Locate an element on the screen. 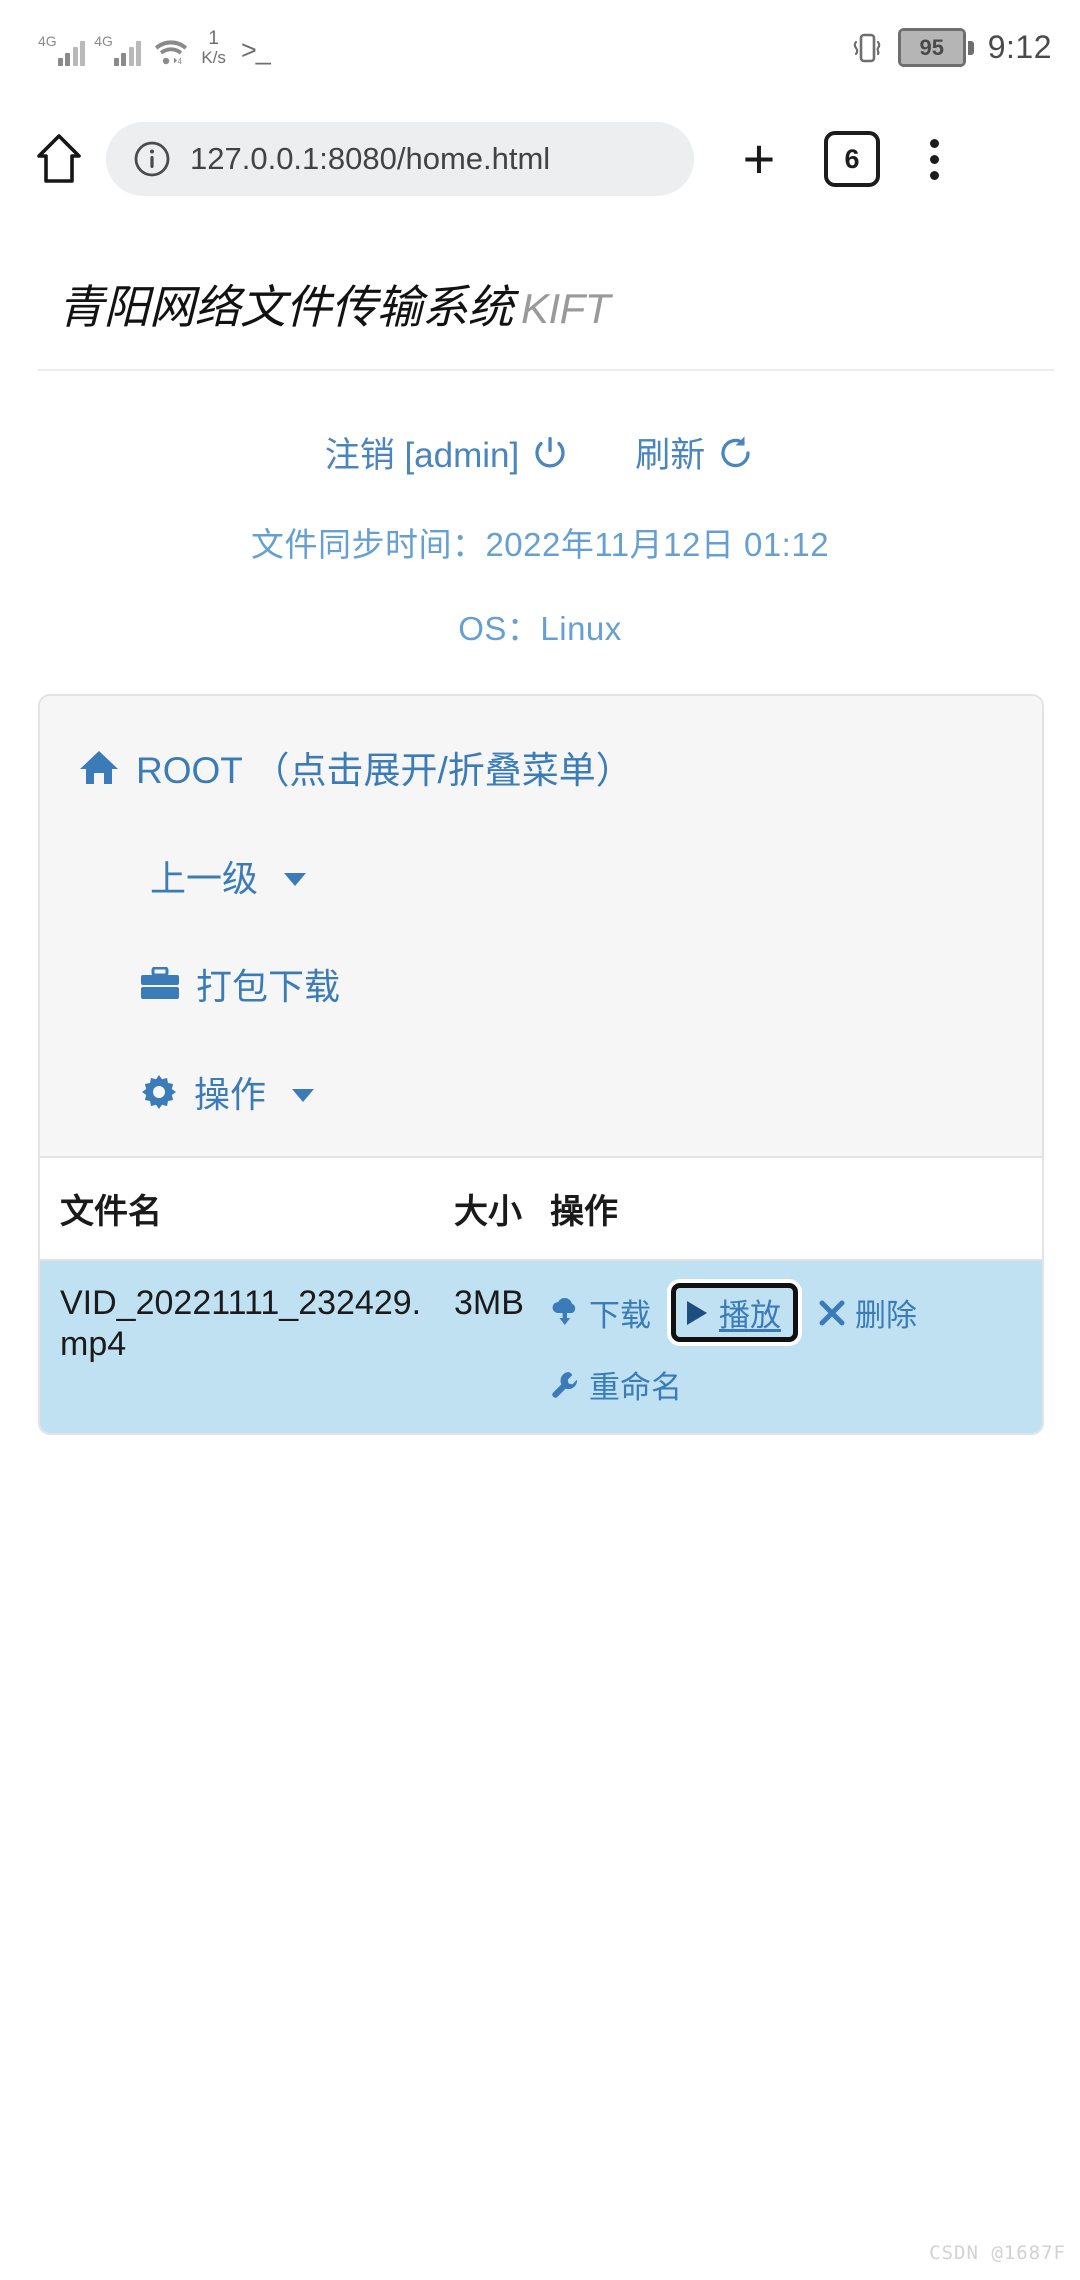 Image resolution: width=1080 pixels, height=2280 pixels. watermark-label: CSDN @1687F is located at coordinates (997, 2253).